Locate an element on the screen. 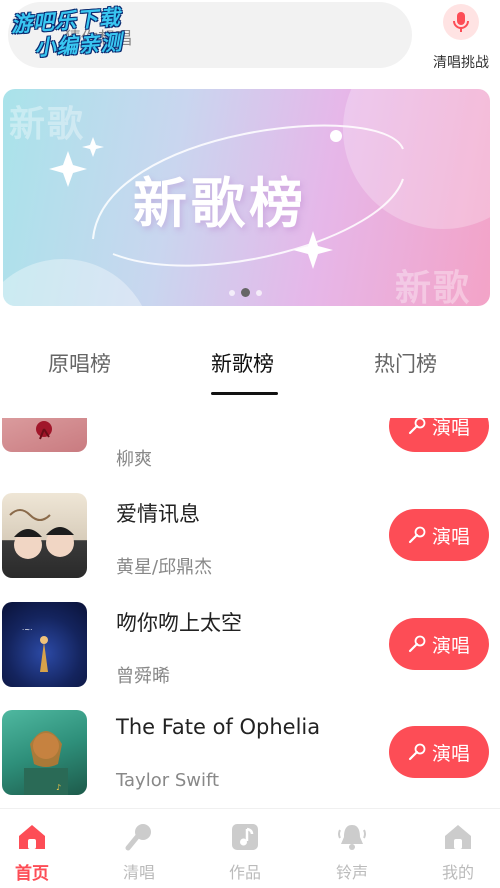 This screenshot has height=888, width=500. bottom-nav: 首页 清唱 作品 铃声 我的 is located at coordinates (250, 848).